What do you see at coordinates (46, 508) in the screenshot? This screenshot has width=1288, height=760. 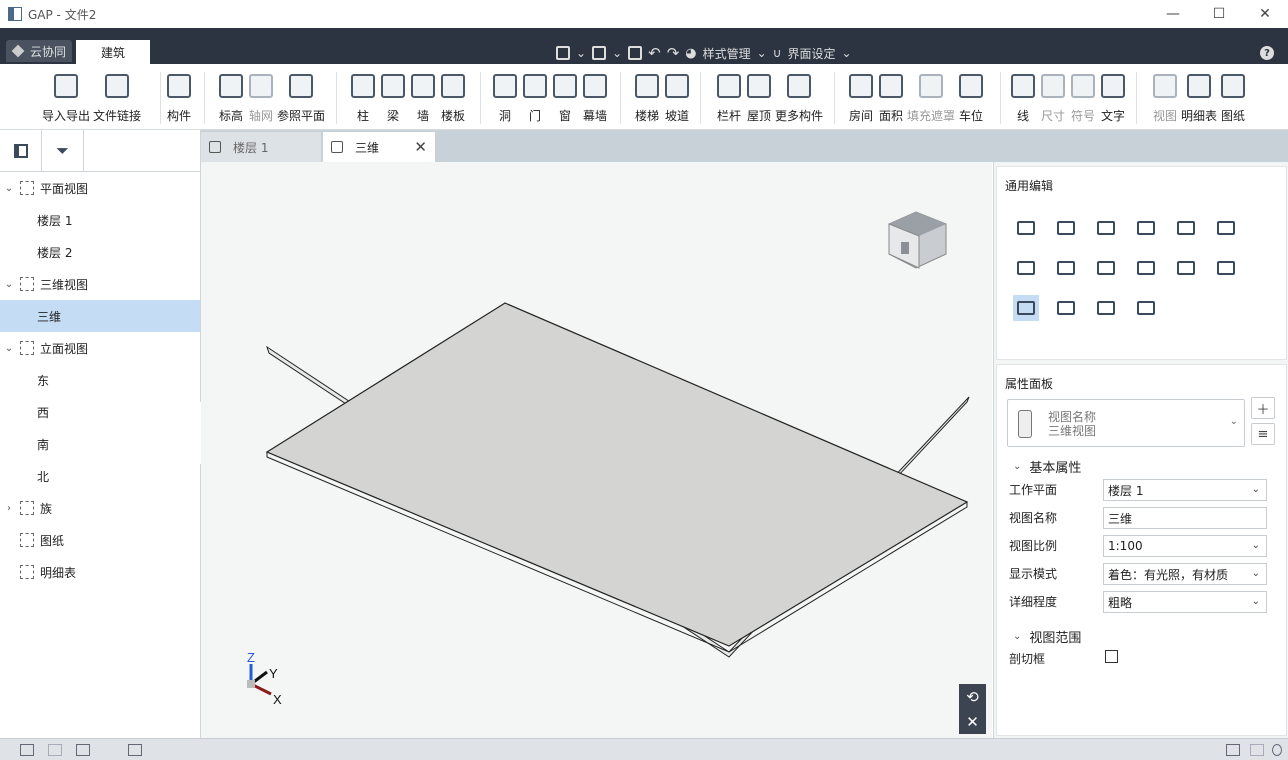 I see `tree-item-label: 族` at bounding box center [46, 508].